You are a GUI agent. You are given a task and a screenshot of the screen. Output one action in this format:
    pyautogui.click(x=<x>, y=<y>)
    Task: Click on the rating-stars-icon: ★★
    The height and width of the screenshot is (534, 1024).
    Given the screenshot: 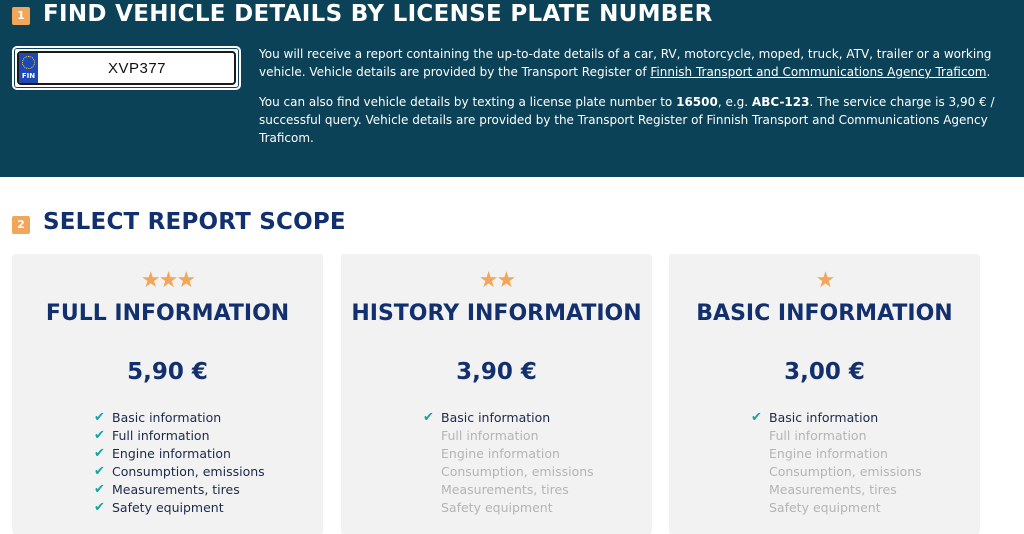 What is the action you would take?
    pyautogui.click(x=497, y=280)
    